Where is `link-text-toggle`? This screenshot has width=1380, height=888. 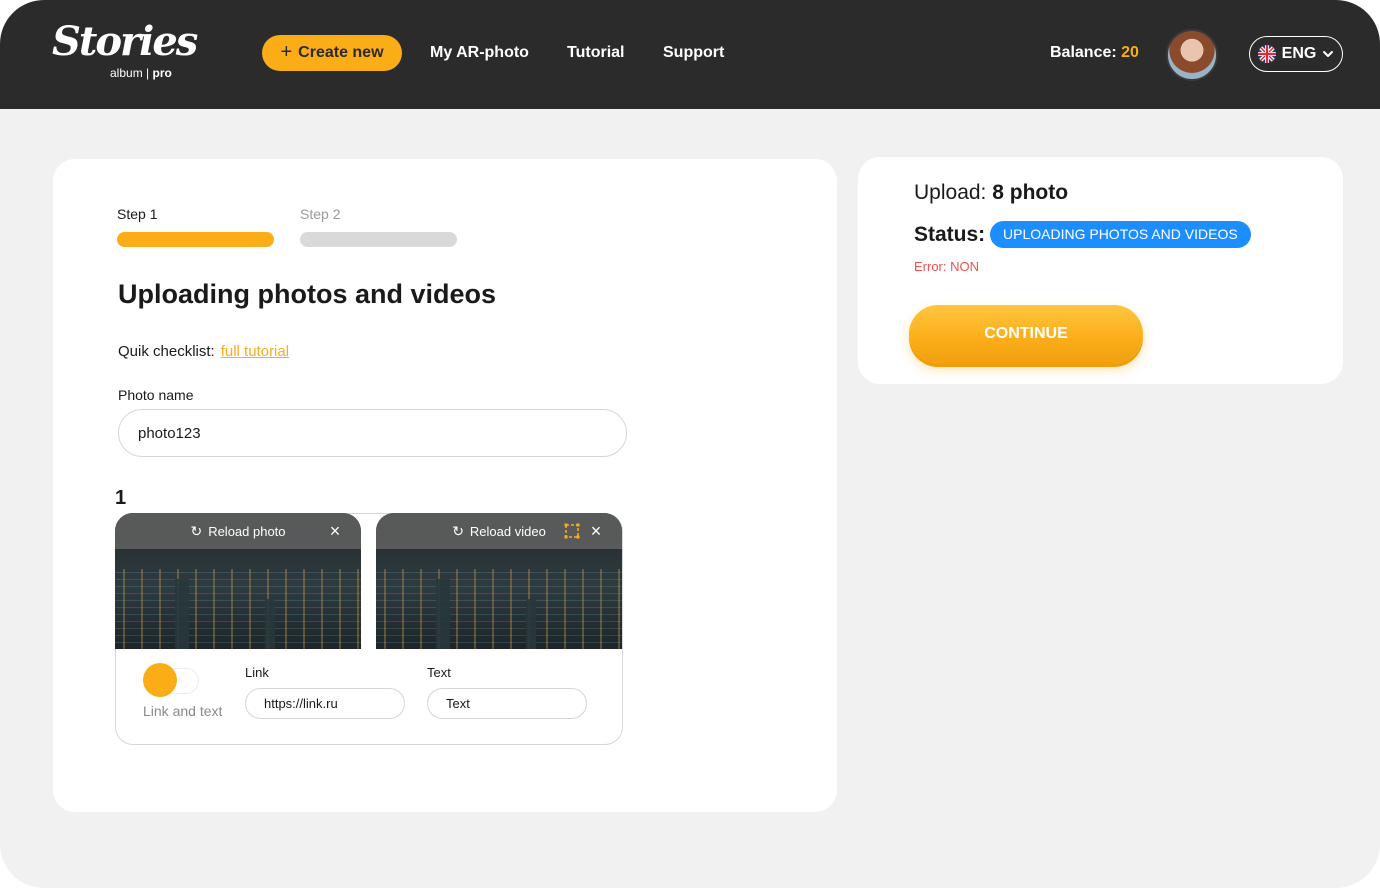 link-text-toggle is located at coordinates (171, 680).